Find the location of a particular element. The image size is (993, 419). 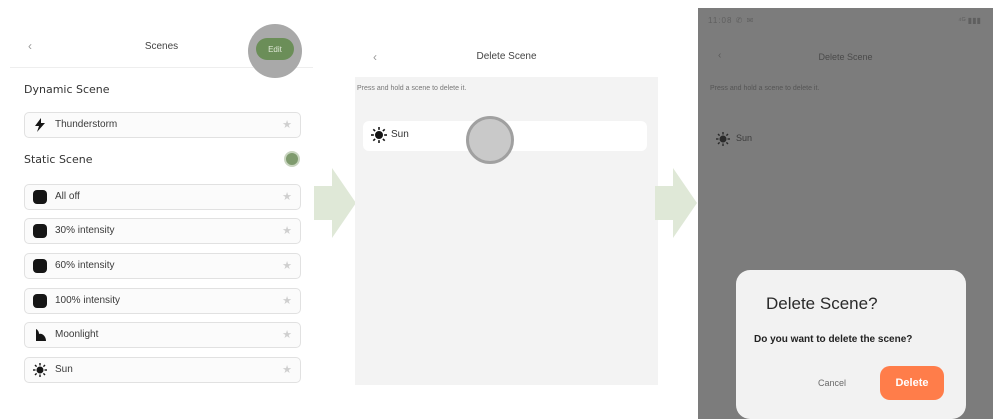

scene-label: Thunderstorm is located at coordinates (86, 124).